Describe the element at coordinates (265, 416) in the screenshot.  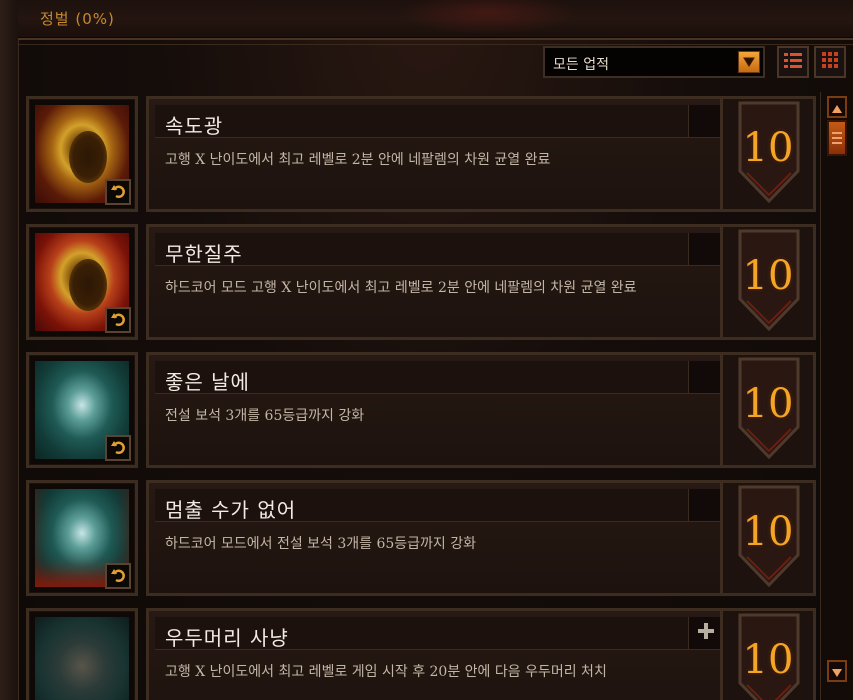
I see `achievement-description: 전설 보석 3개를 65등급까지 강화` at that location.